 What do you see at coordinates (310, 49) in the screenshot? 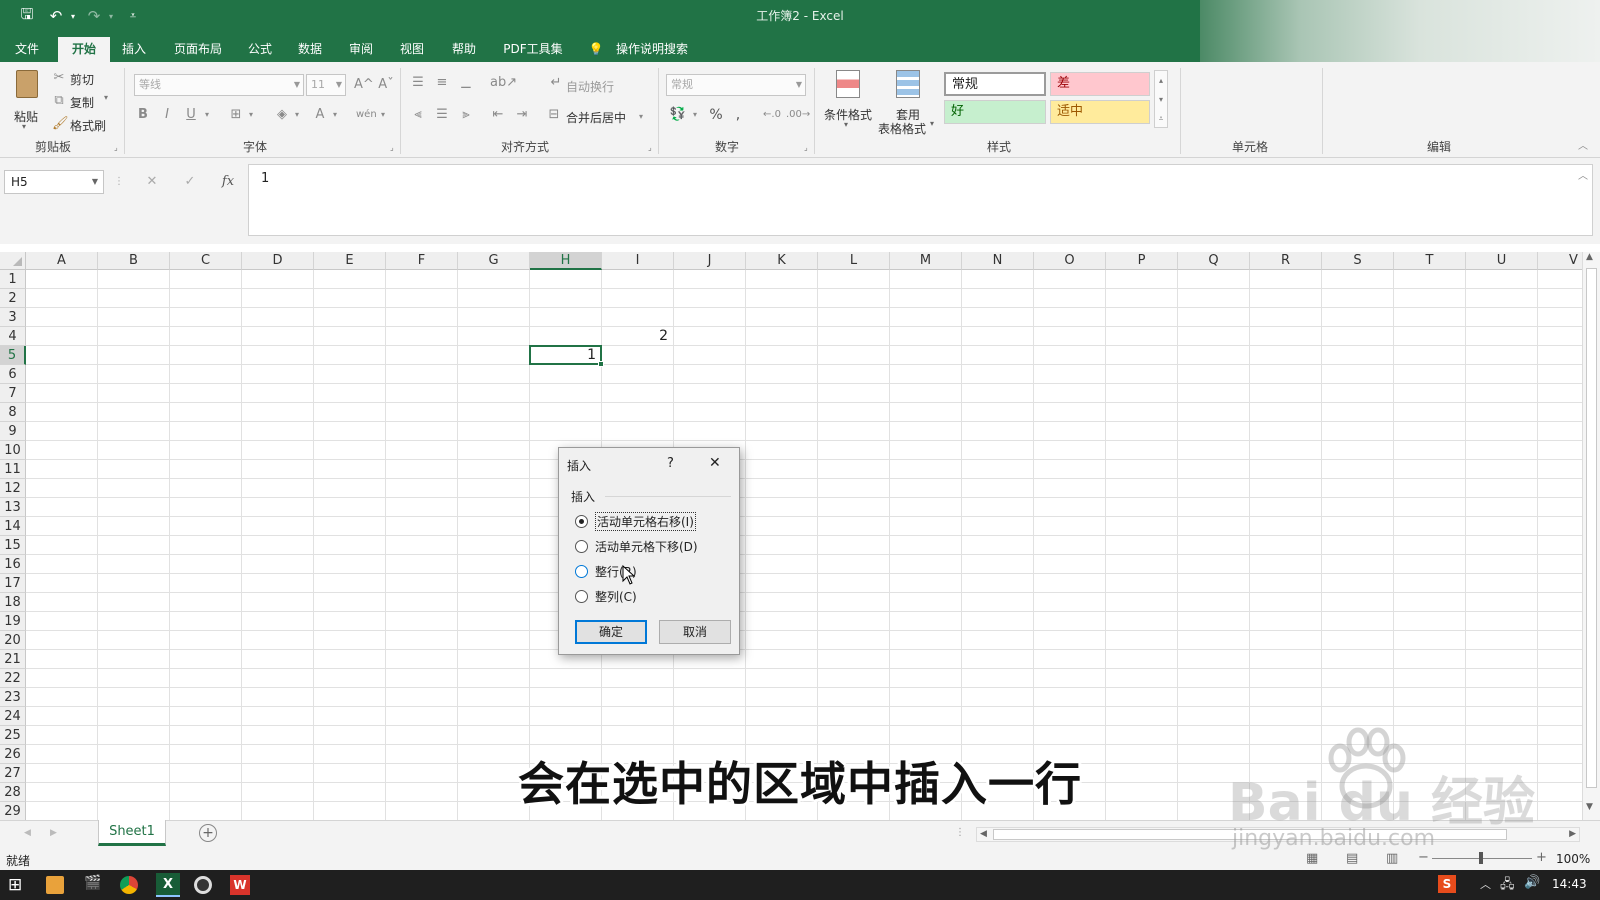
I see `tab-data: 数据` at bounding box center [310, 49].